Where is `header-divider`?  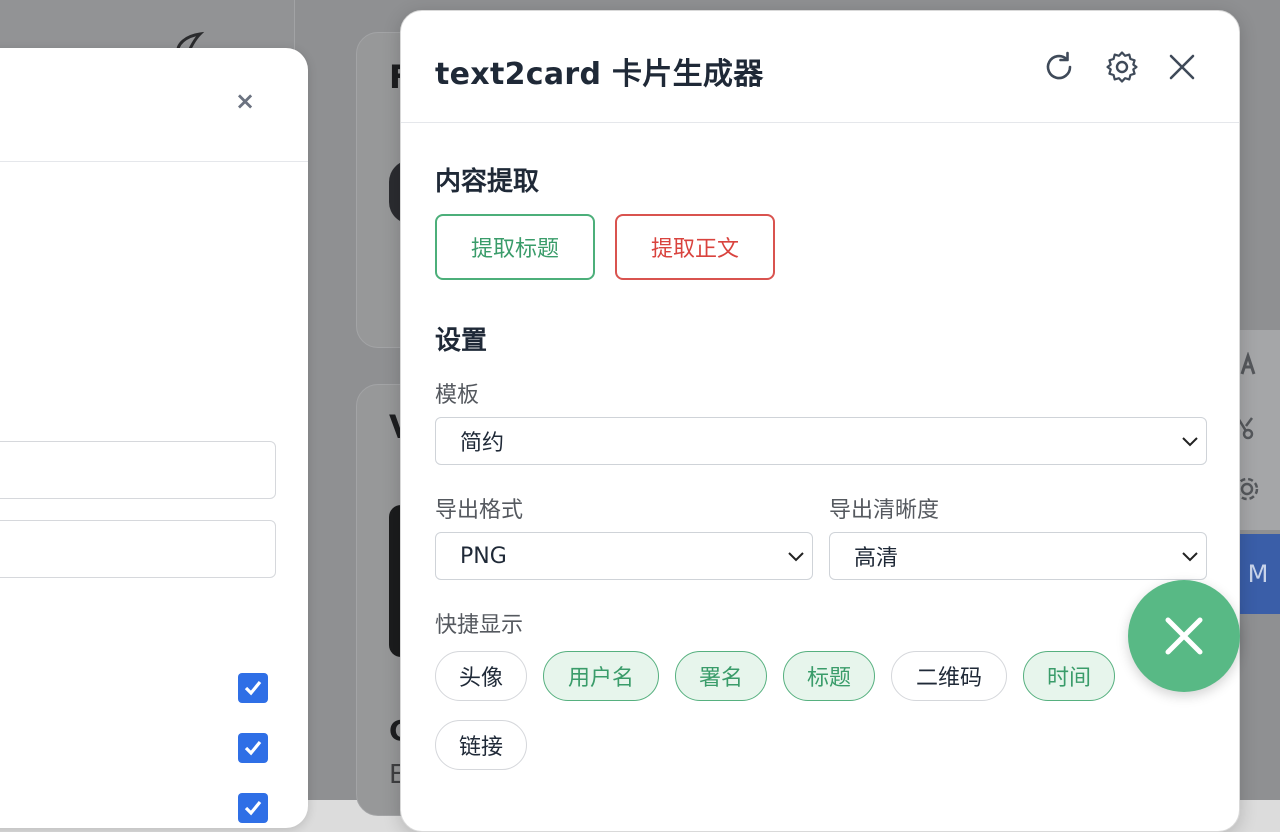
header-divider is located at coordinates (820, 122).